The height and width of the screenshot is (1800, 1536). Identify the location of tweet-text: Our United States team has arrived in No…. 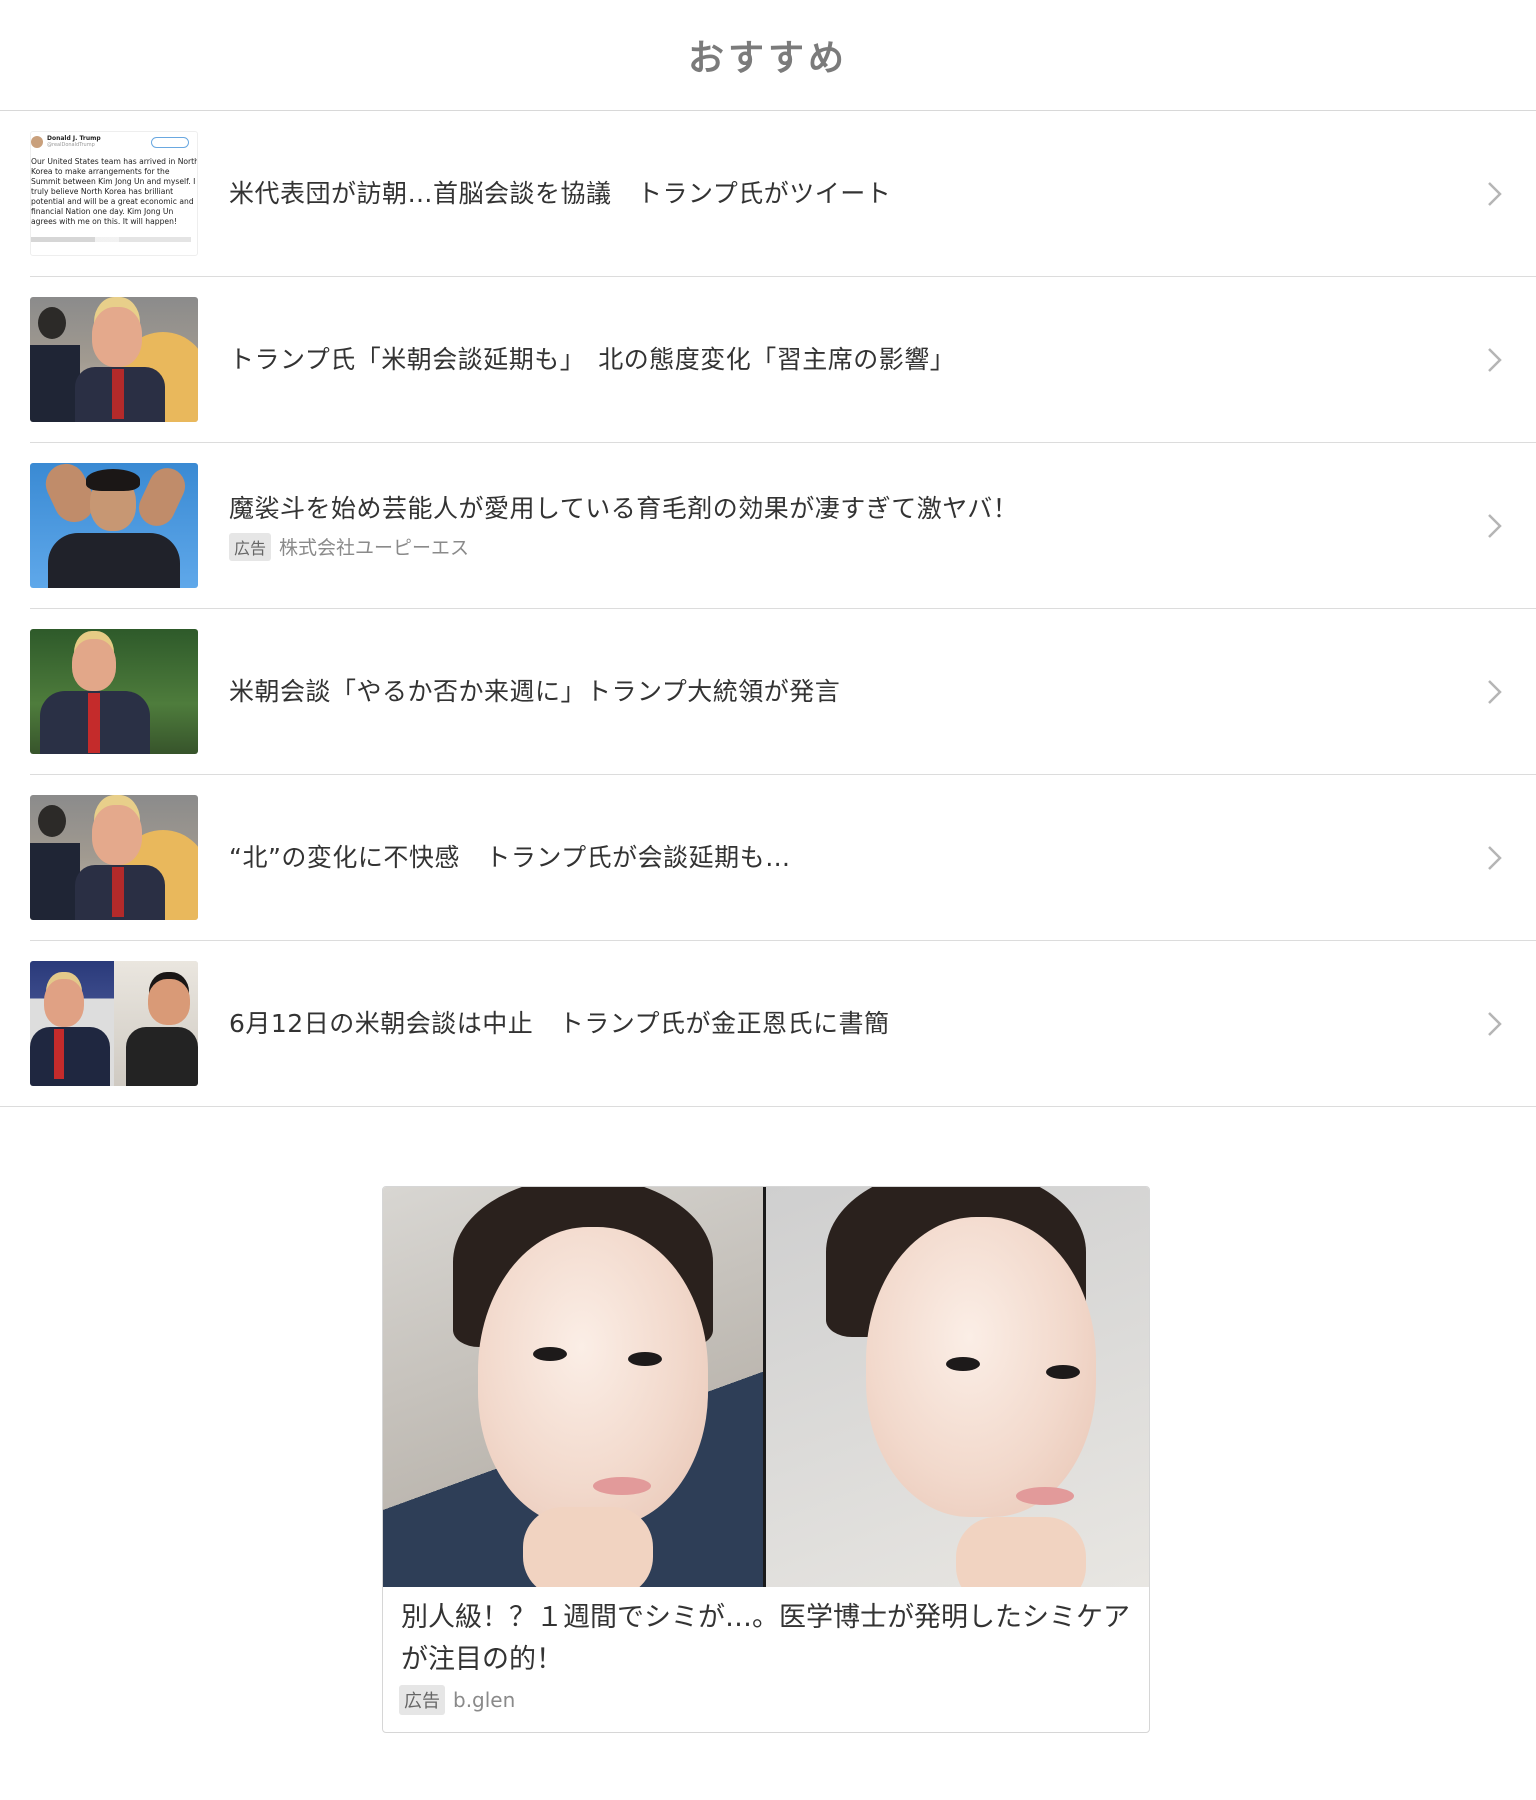
(114, 191).